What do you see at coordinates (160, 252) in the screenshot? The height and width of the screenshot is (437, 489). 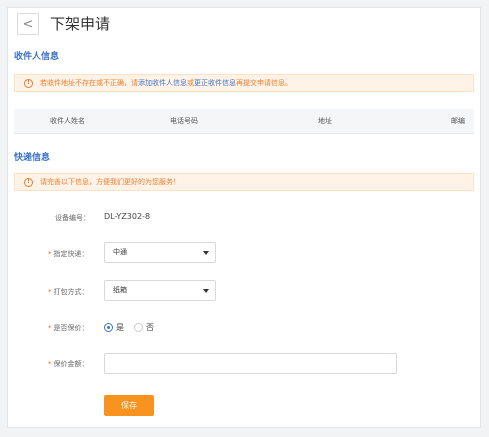 I see `courier-select: 中通` at bounding box center [160, 252].